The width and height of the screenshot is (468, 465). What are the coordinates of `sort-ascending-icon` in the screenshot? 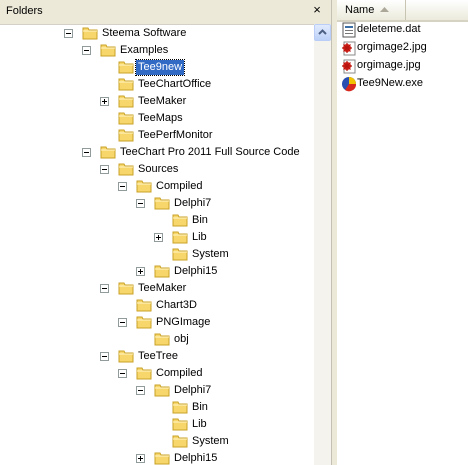 It's located at (384, 9).